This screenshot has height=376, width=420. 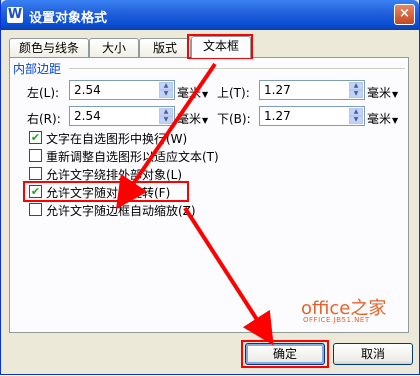 I want to click on arrow-to-ok, so click(x=228, y=276).